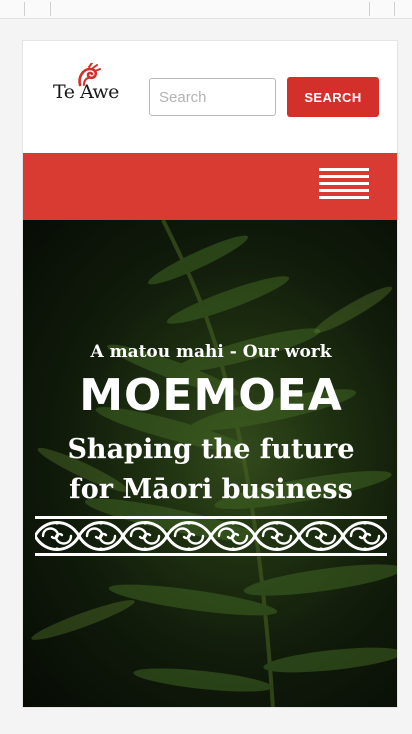  Describe the element at coordinates (211, 395) in the screenshot. I see `hero-title: MOEMOEA` at that location.